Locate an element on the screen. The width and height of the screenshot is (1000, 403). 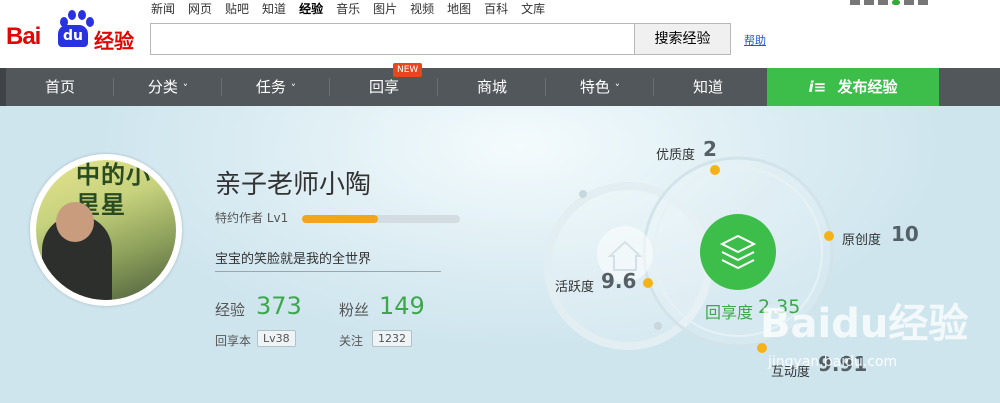
topnav-zhidao: 知道 is located at coordinates (274, 9).